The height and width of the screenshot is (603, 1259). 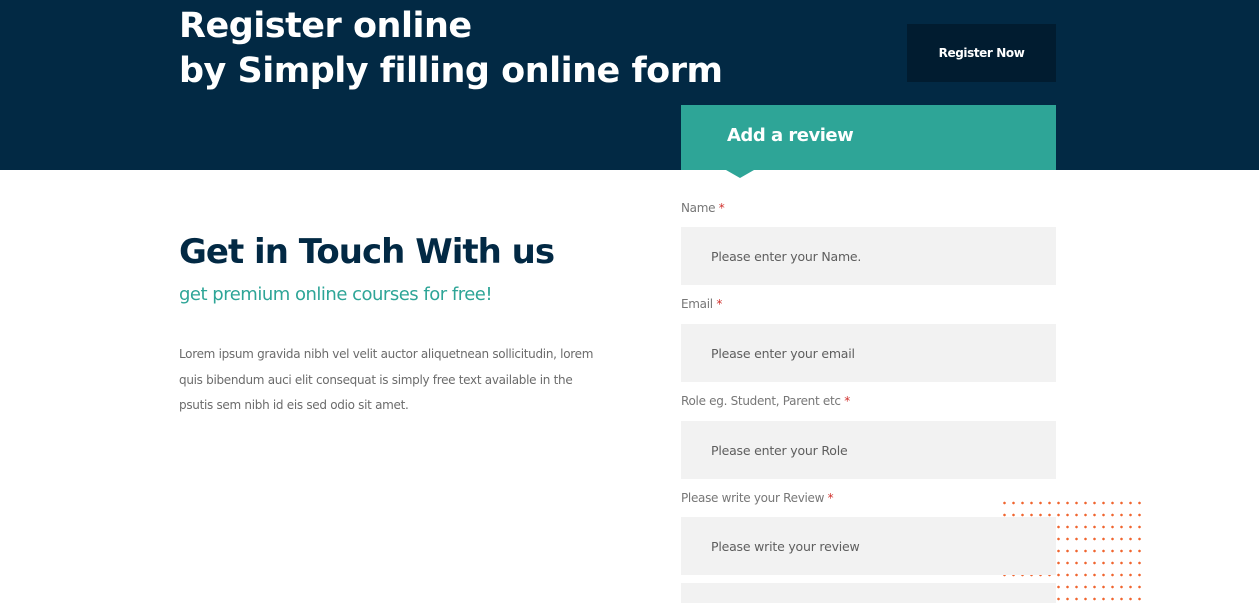 What do you see at coordinates (697, 304) in the screenshot?
I see `email-label-text: Email` at bounding box center [697, 304].